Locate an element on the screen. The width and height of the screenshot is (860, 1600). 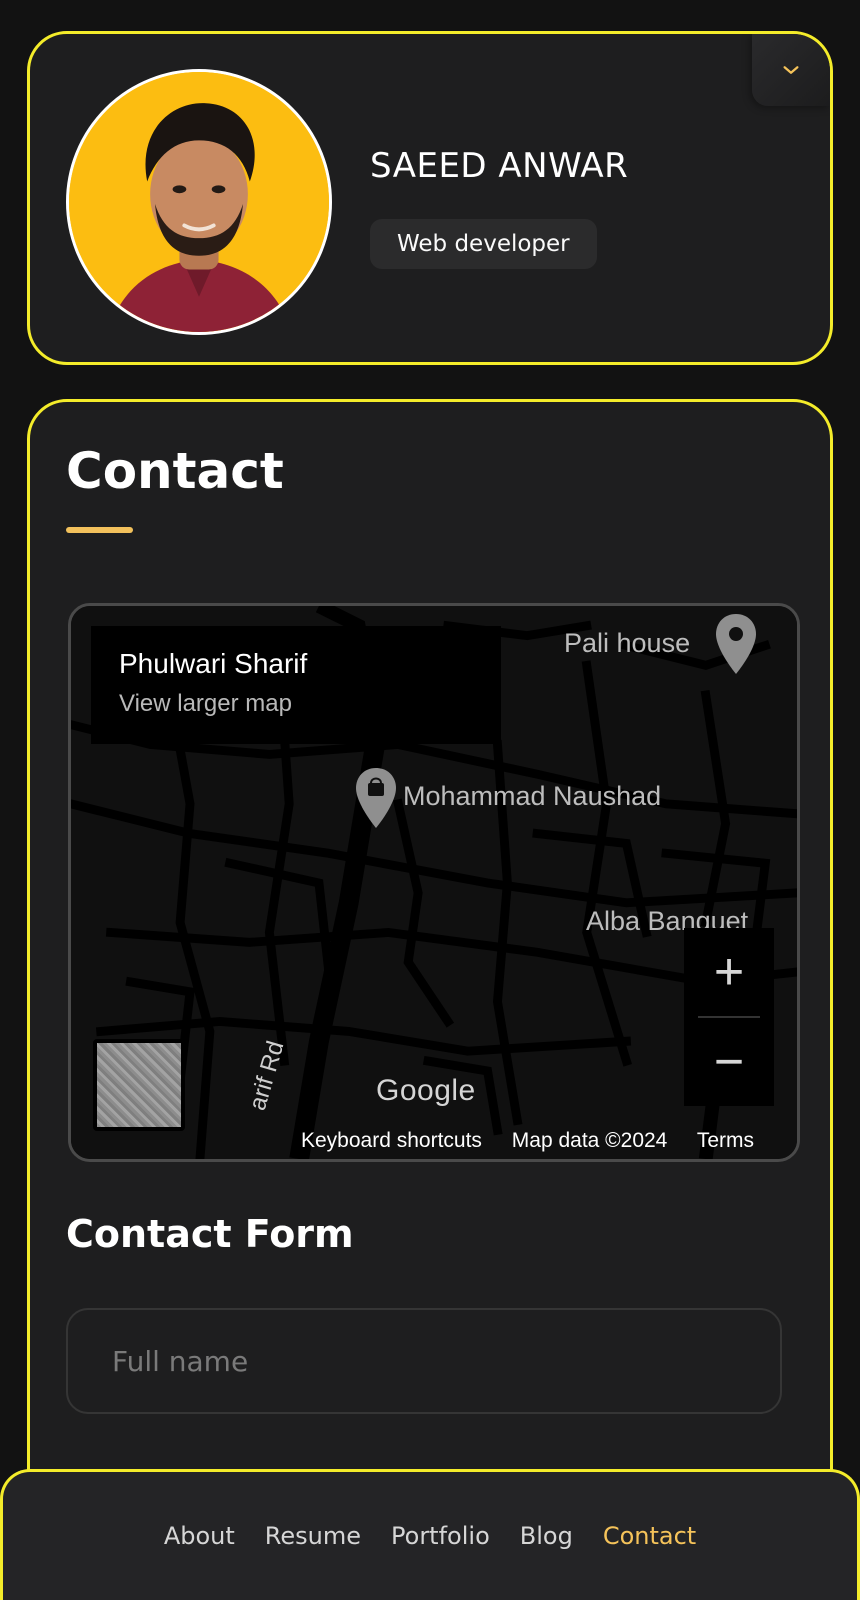
zoom-control: + − is located at coordinates (729, 1017).